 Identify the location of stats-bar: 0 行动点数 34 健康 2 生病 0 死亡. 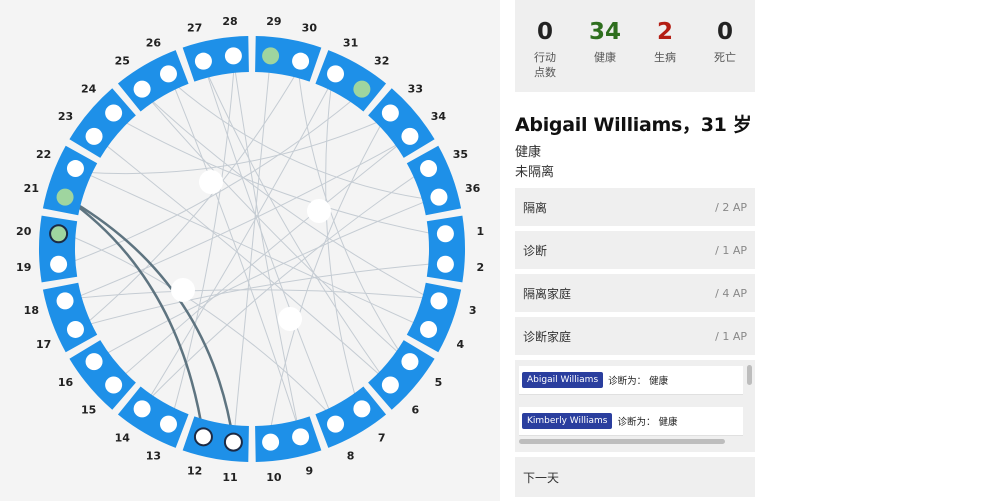
(635, 46).